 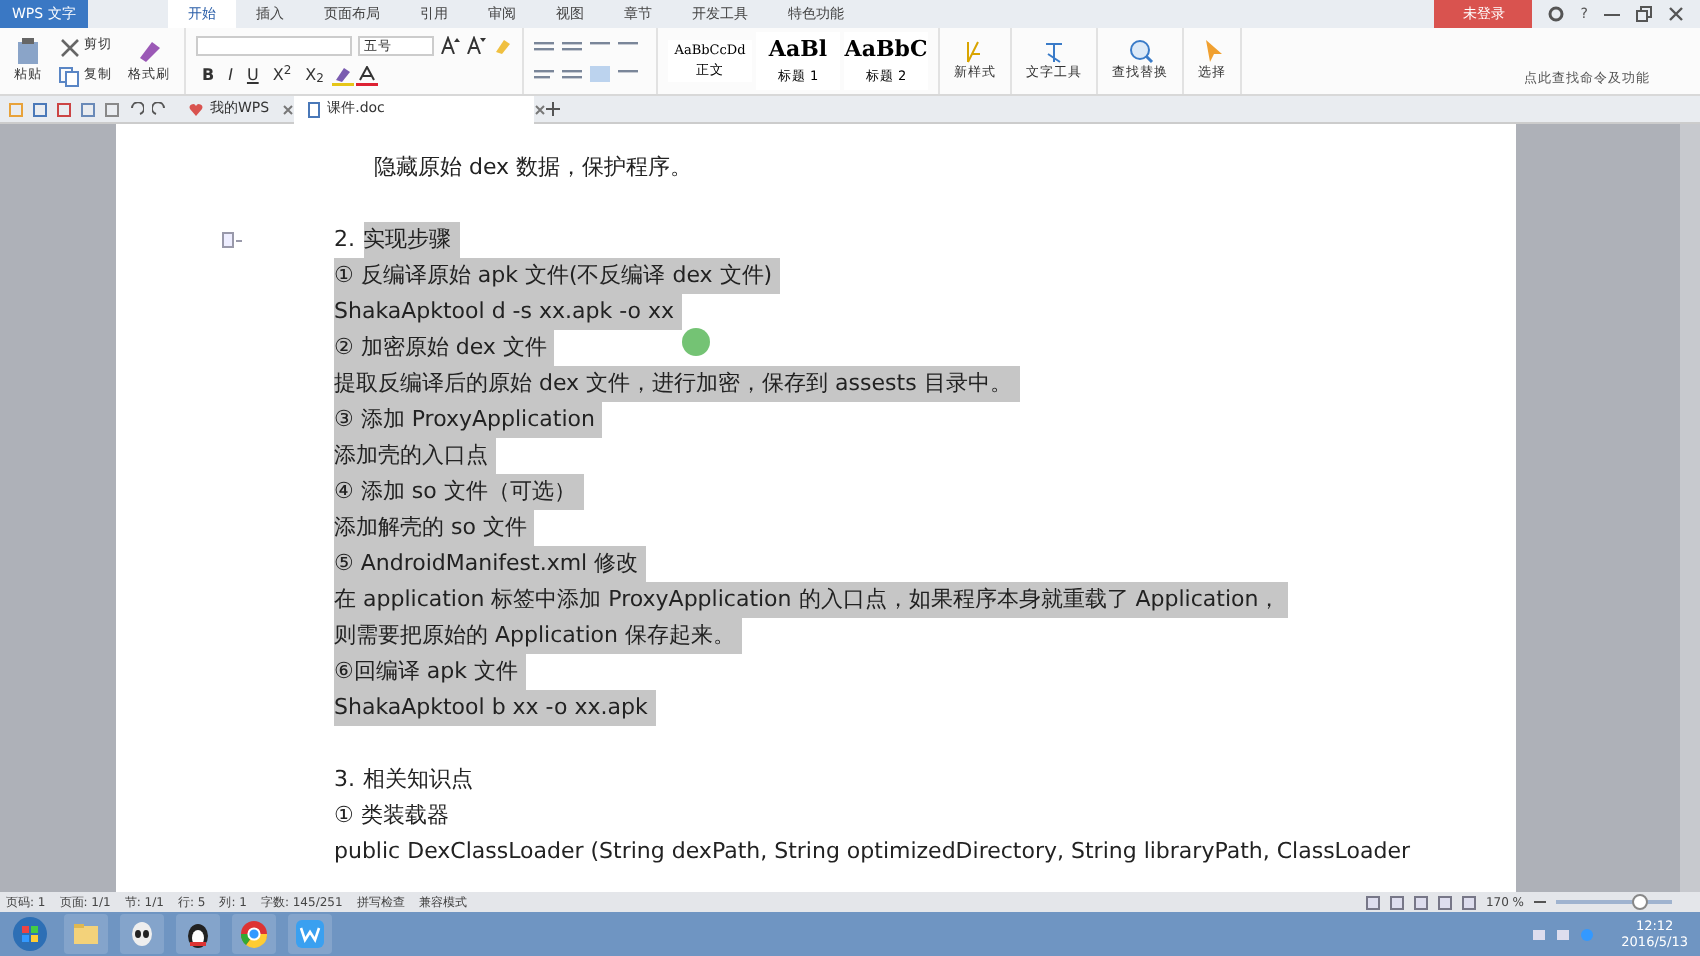 I want to click on windows-orb-icon, so click(x=30, y=934).